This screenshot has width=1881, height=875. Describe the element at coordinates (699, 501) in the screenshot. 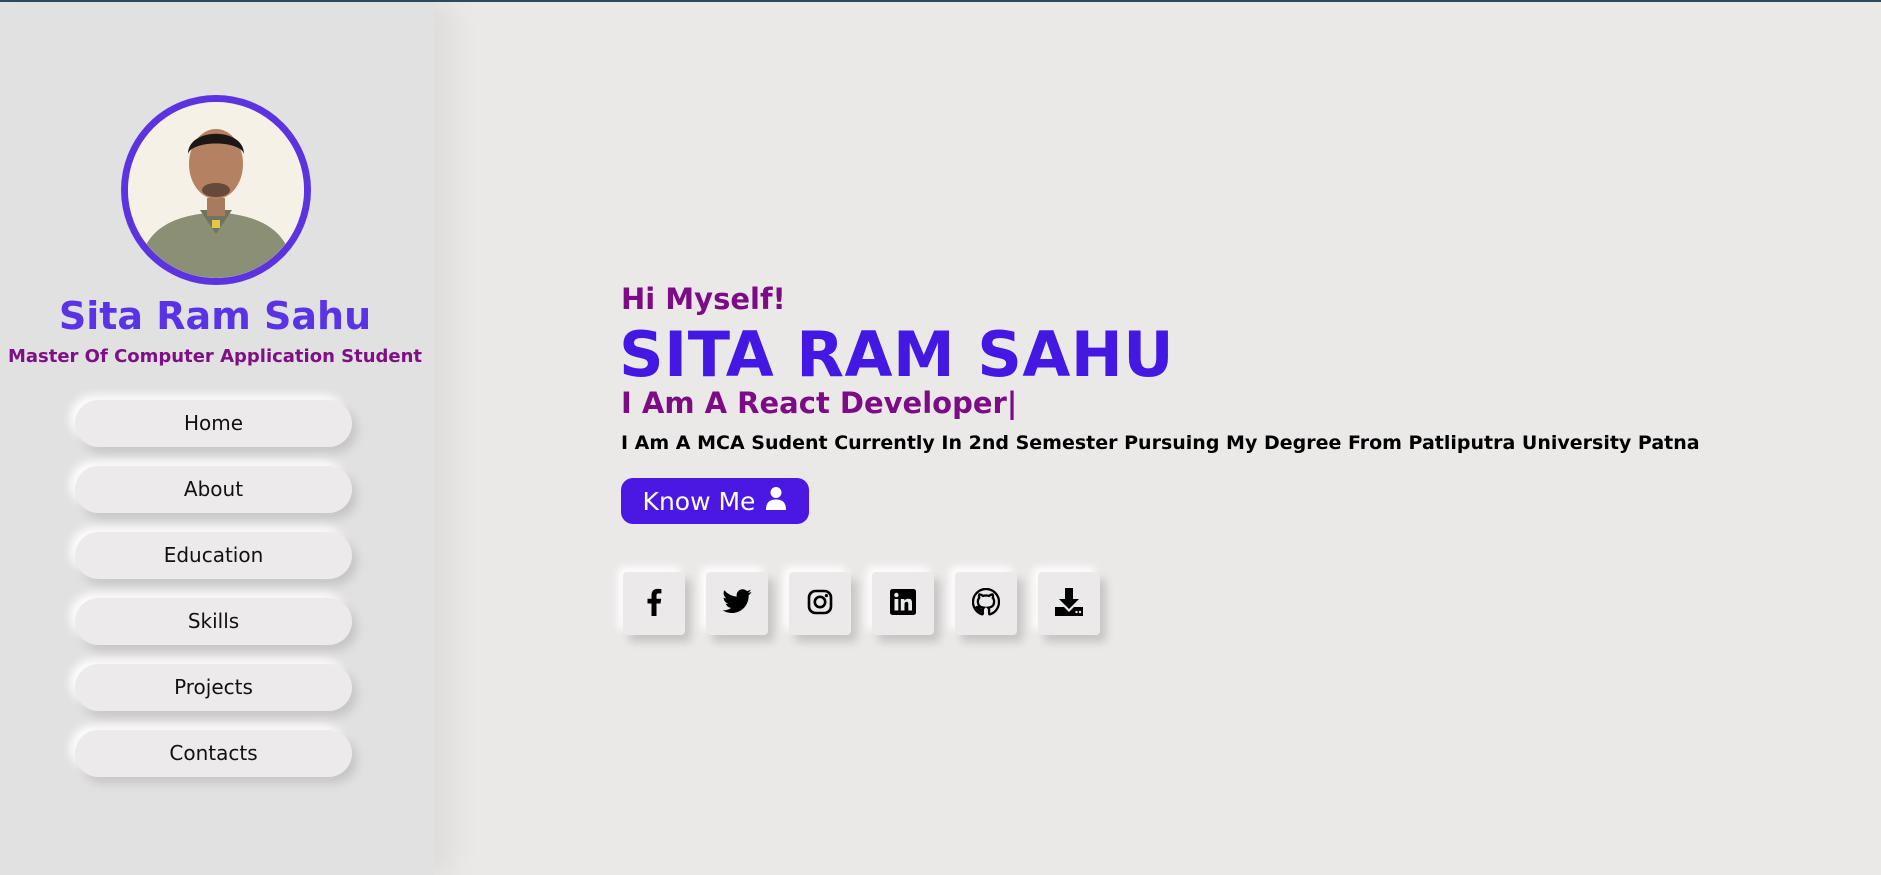

I see `know-me-label: Know Me` at that location.